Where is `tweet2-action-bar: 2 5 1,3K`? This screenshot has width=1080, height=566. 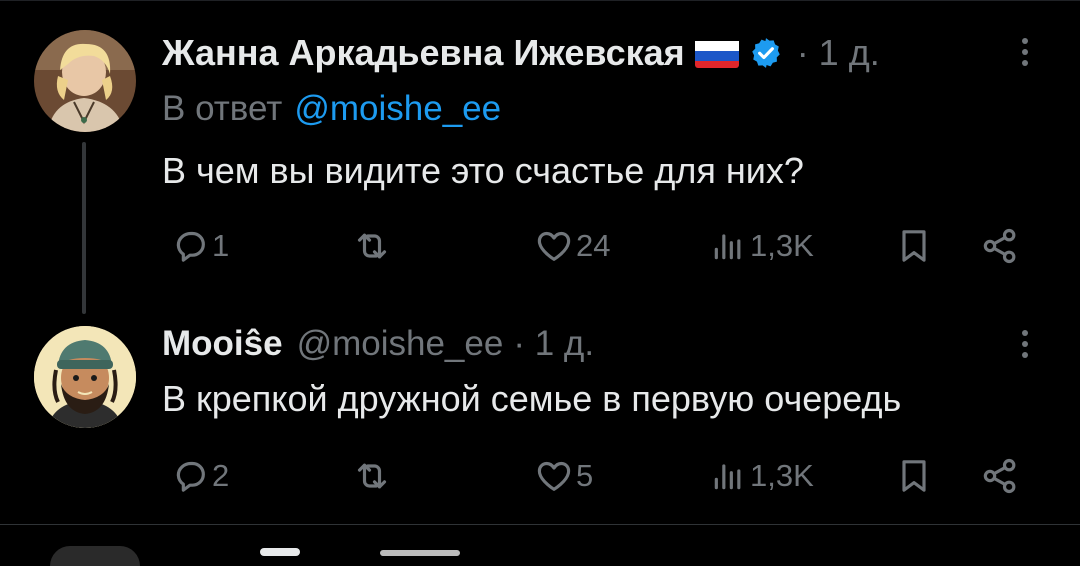
tweet2-action-bar: 2 5 1,3K is located at coordinates (597, 476).